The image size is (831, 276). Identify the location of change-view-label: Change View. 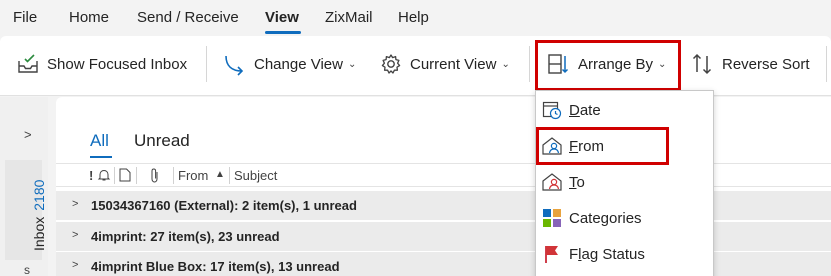
(298, 64).